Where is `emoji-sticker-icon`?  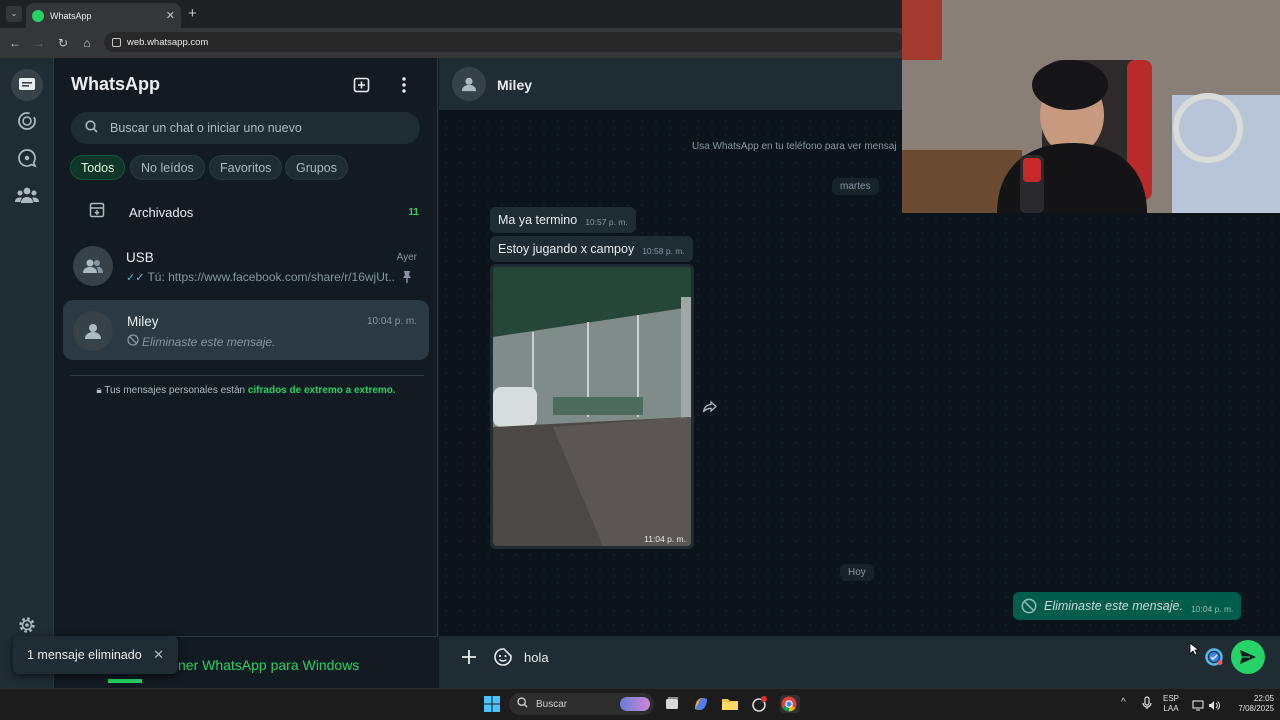 emoji-sticker-icon is located at coordinates (503, 657).